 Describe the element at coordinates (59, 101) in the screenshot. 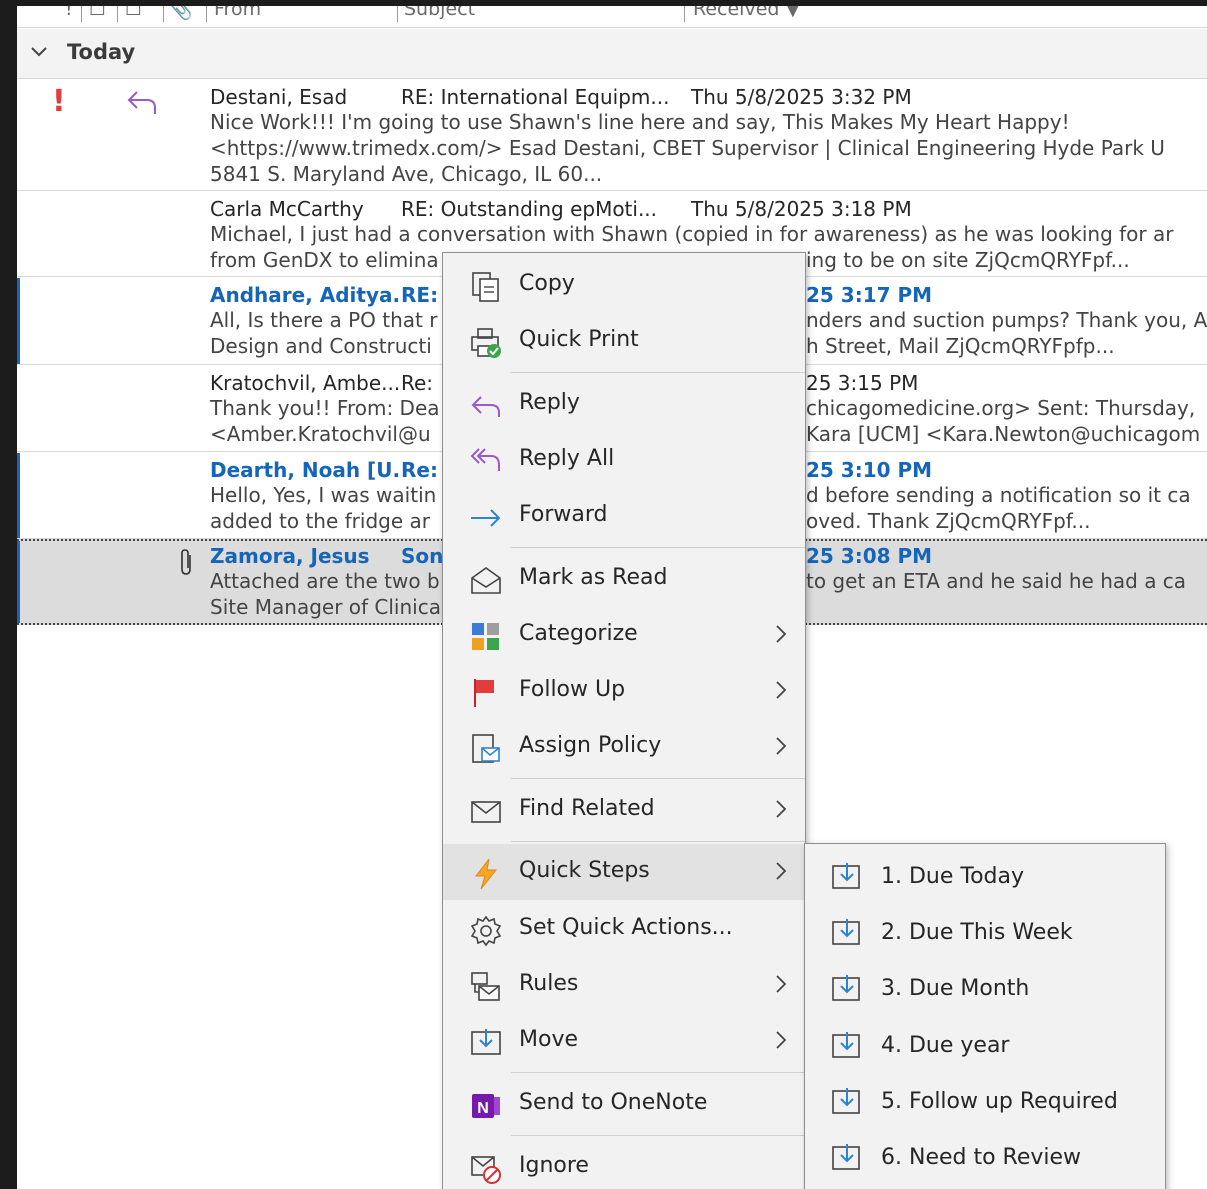

I see `importance-high-icon: !` at that location.